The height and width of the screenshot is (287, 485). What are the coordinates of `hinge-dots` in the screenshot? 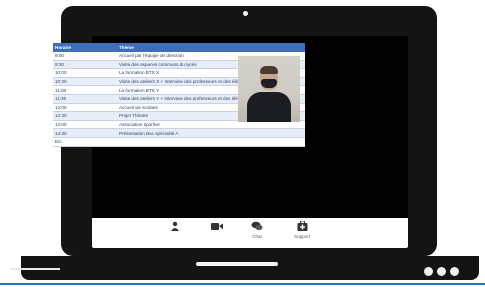 It's located at (441, 271).